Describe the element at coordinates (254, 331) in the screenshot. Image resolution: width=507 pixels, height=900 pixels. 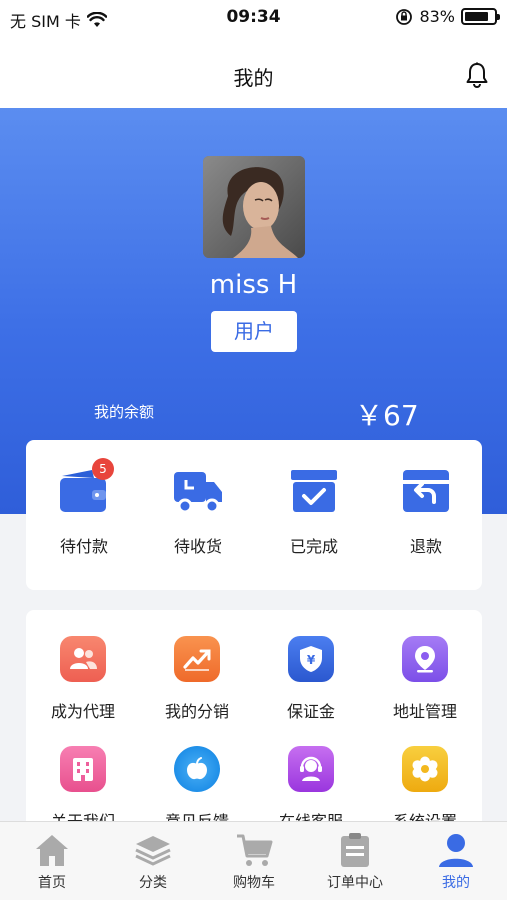
I see `role-button: 用户` at that location.